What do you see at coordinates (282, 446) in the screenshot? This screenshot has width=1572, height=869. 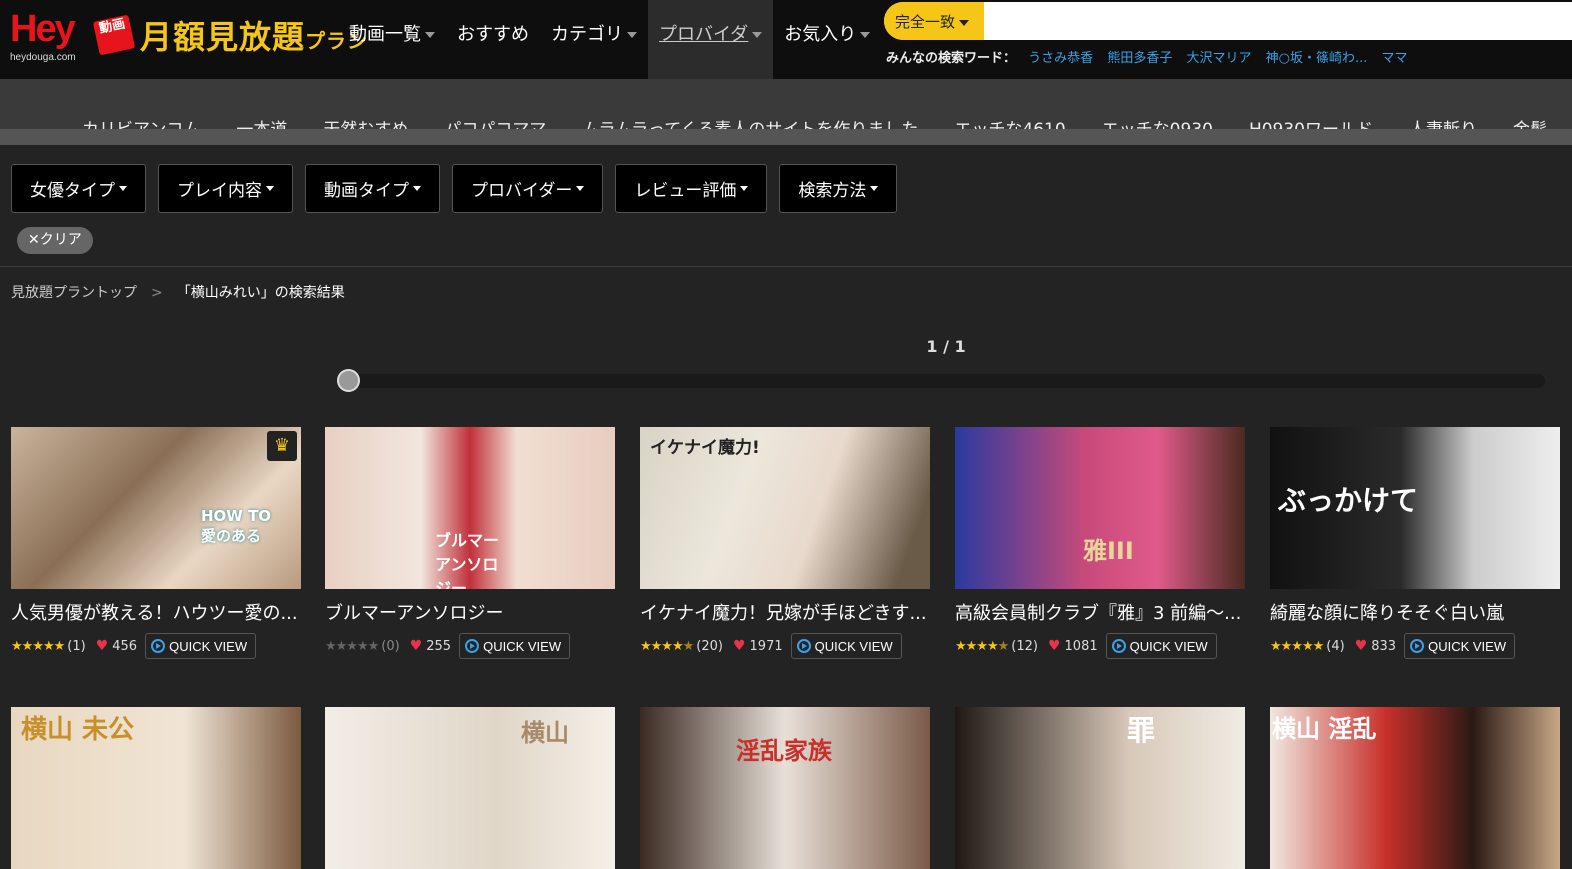 I see `crown-icon: ♛` at bounding box center [282, 446].